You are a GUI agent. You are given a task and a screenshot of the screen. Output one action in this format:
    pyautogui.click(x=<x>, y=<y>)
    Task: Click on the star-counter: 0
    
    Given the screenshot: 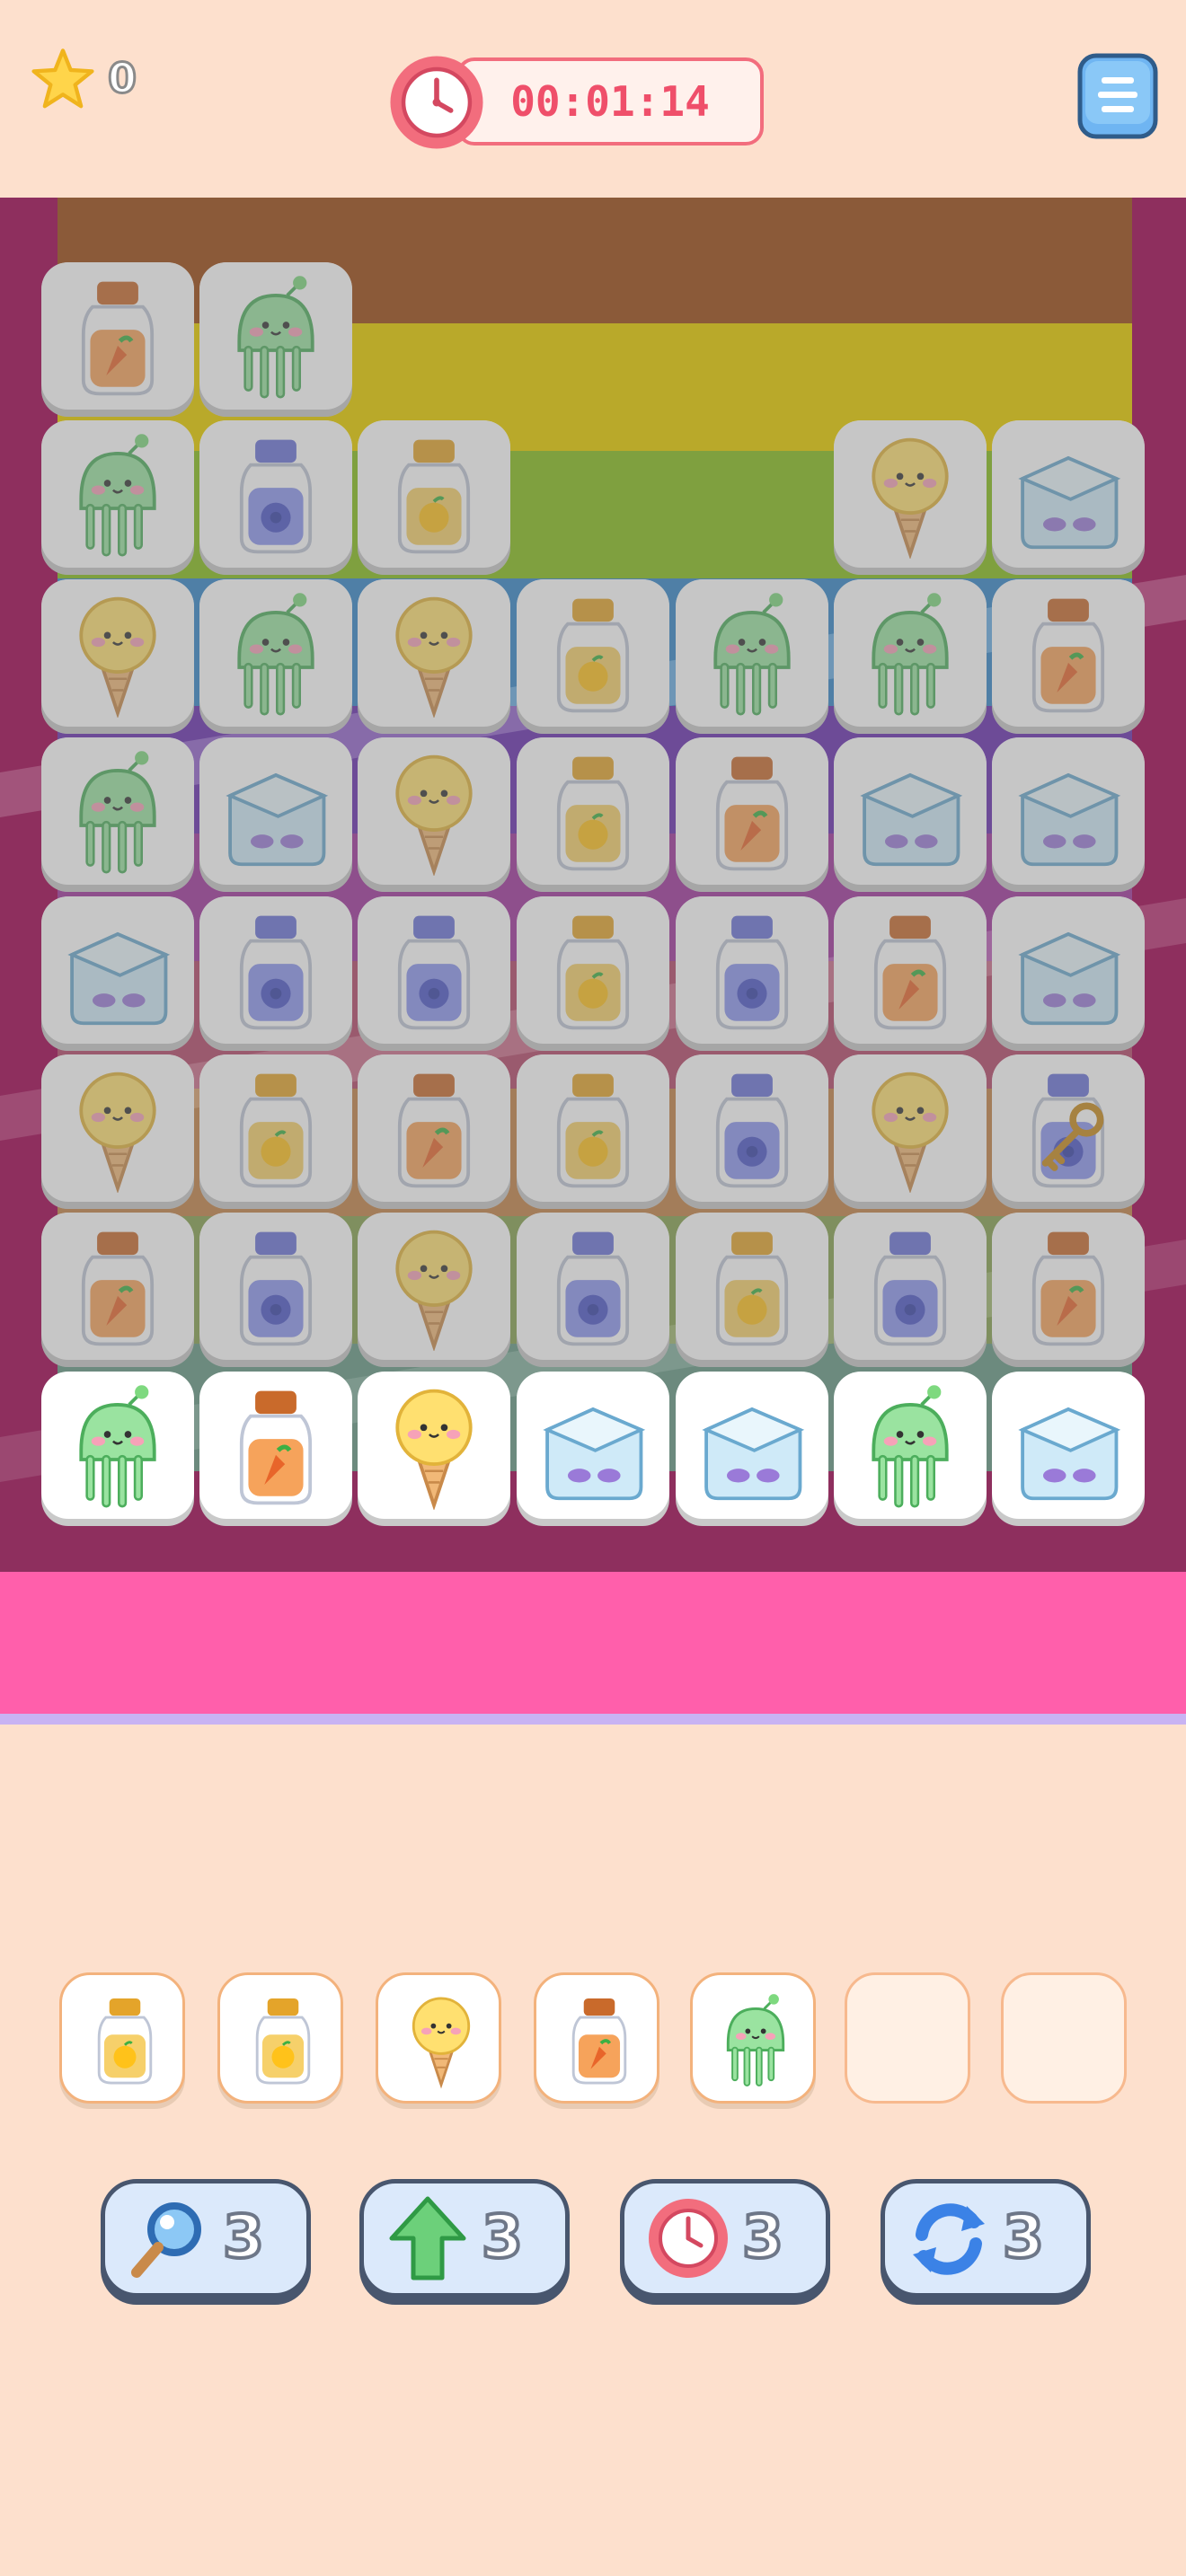 What is the action you would take?
    pyautogui.click(x=89, y=81)
    